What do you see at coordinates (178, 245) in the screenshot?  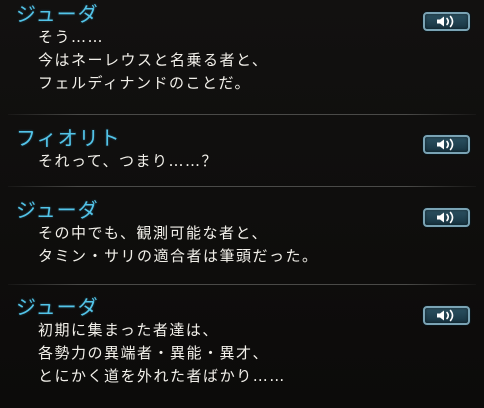 I see `dialogue-text: その中でも、観測可能な者と、 タミン・サリの適合者は筆頭だった。` at bounding box center [178, 245].